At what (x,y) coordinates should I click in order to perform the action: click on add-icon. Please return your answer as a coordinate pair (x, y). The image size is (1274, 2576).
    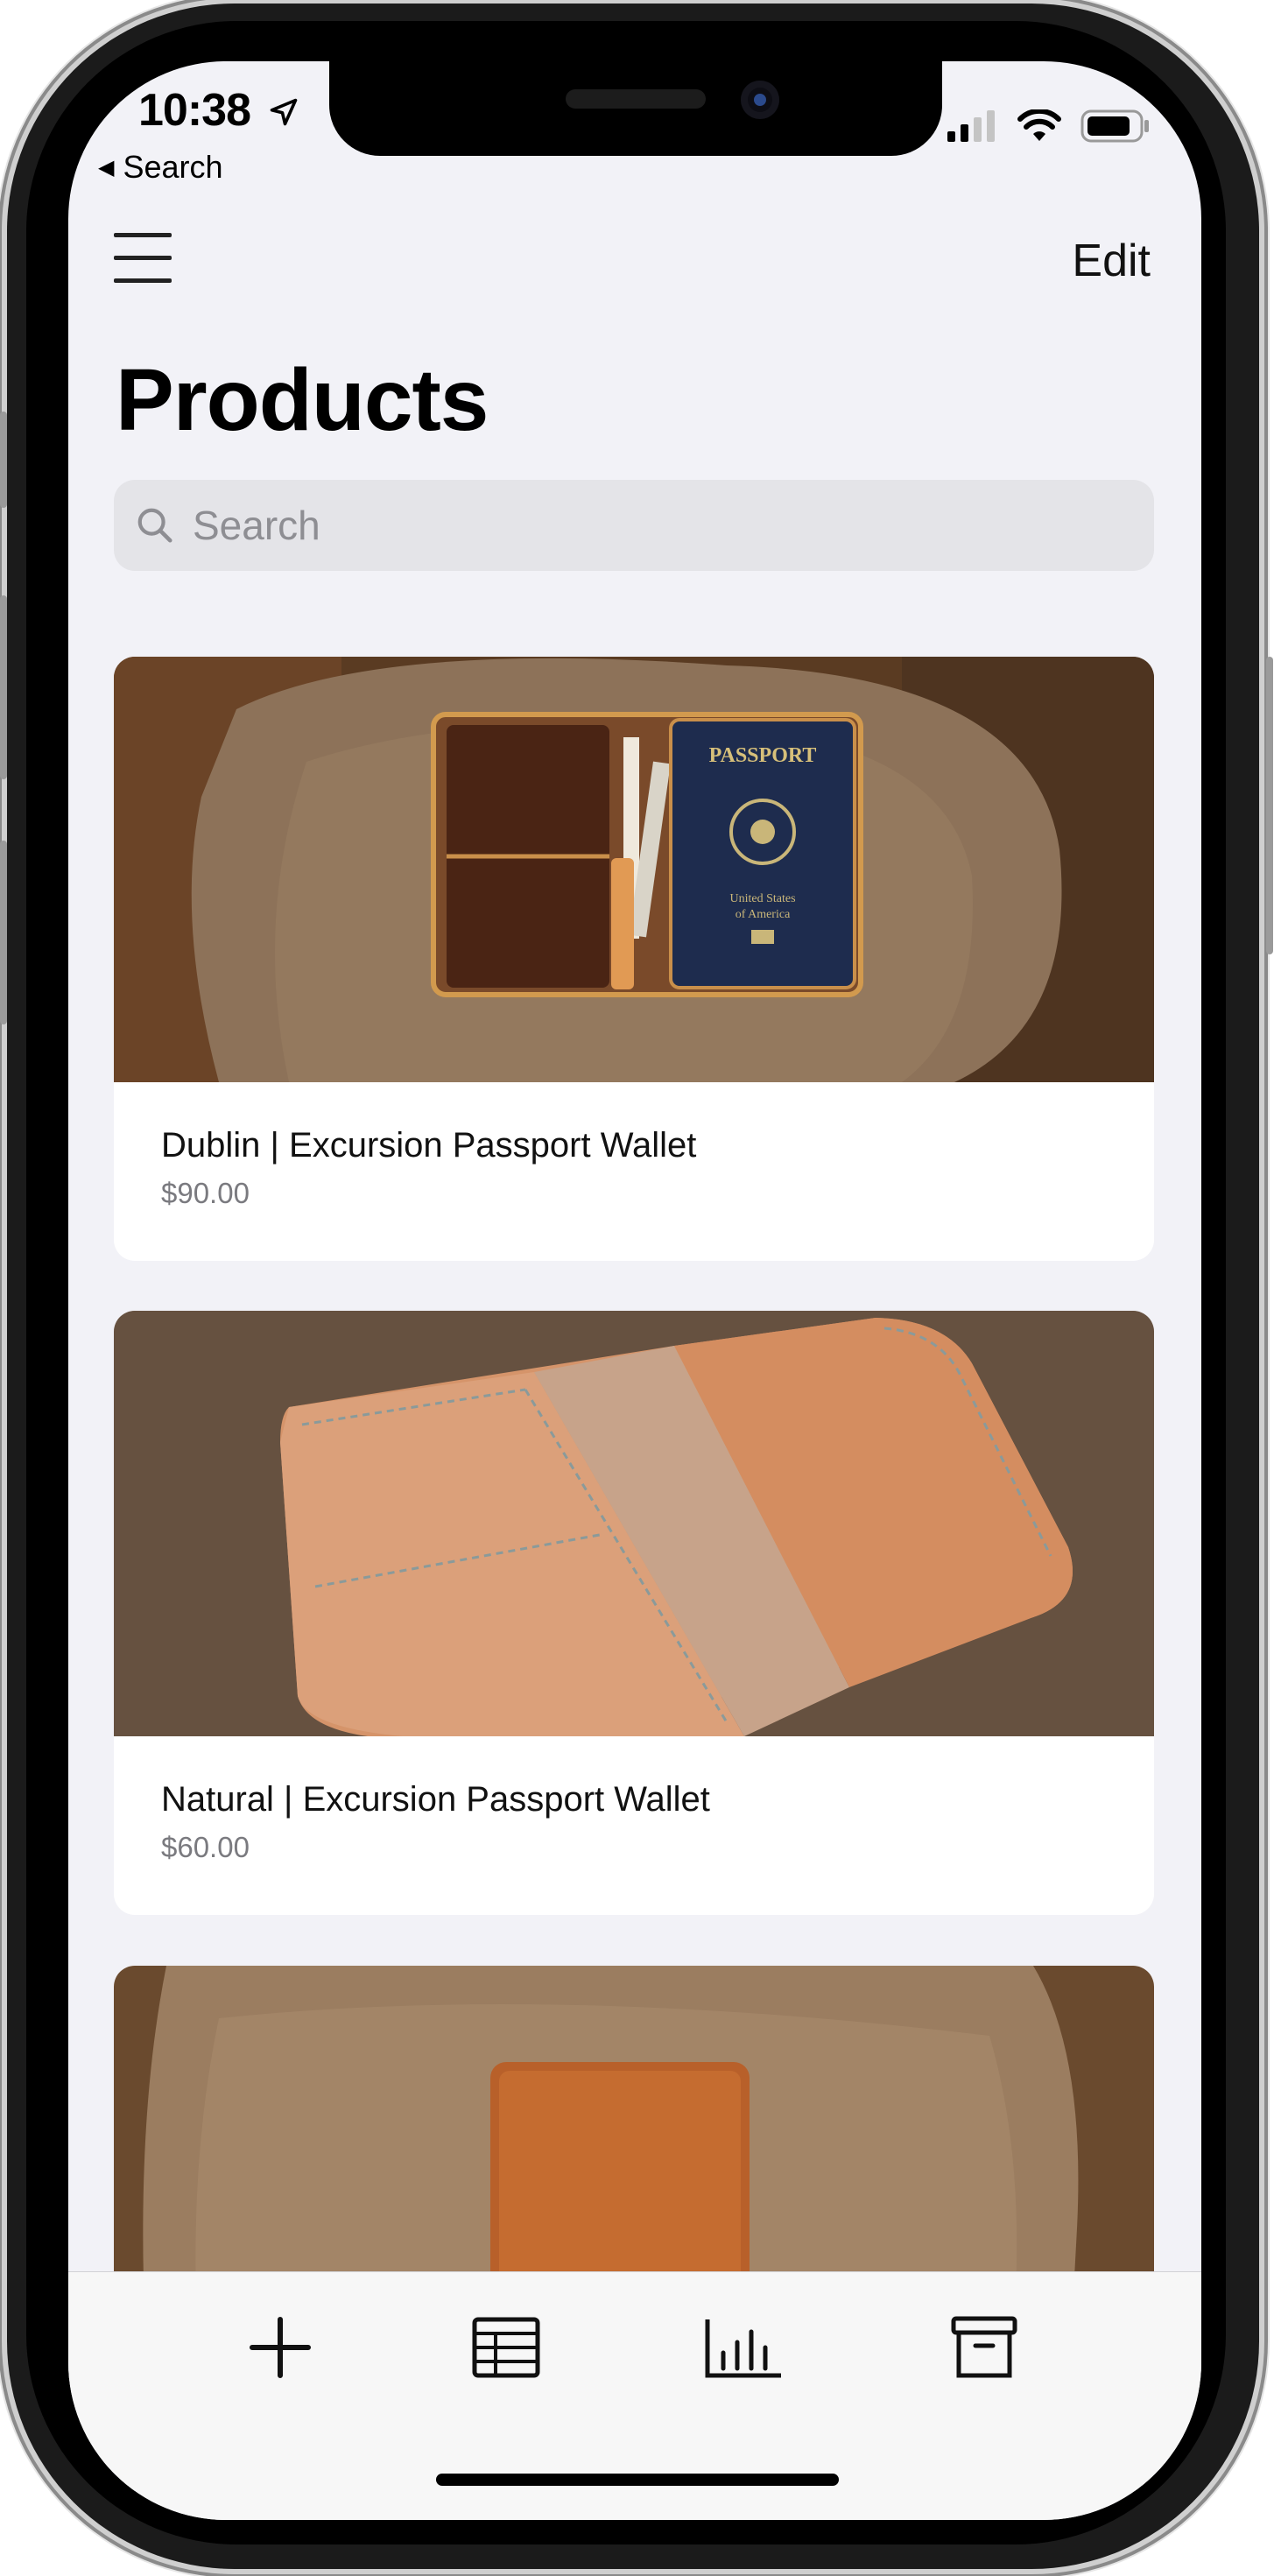
    Looking at the image, I should click on (280, 2347).